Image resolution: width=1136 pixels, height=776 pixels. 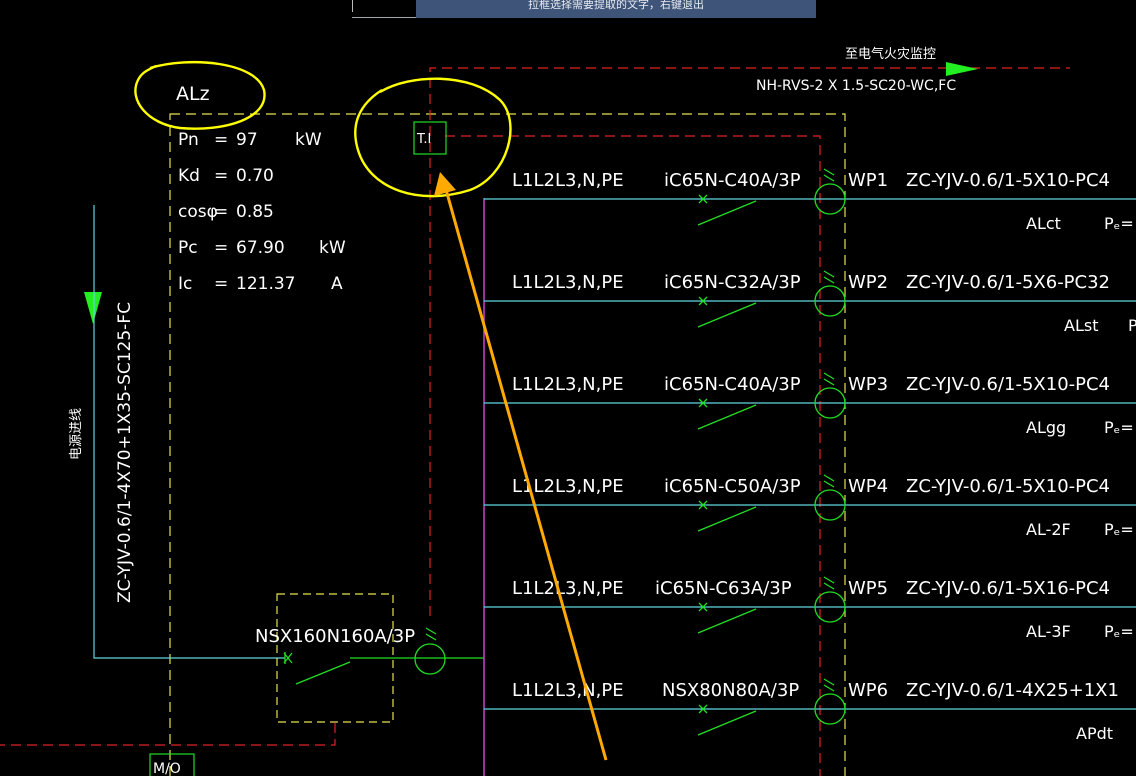 What do you see at coordinates (188, 140) in the screenshot?
I see `param-k: Pn` at bounding box center [188, 140].